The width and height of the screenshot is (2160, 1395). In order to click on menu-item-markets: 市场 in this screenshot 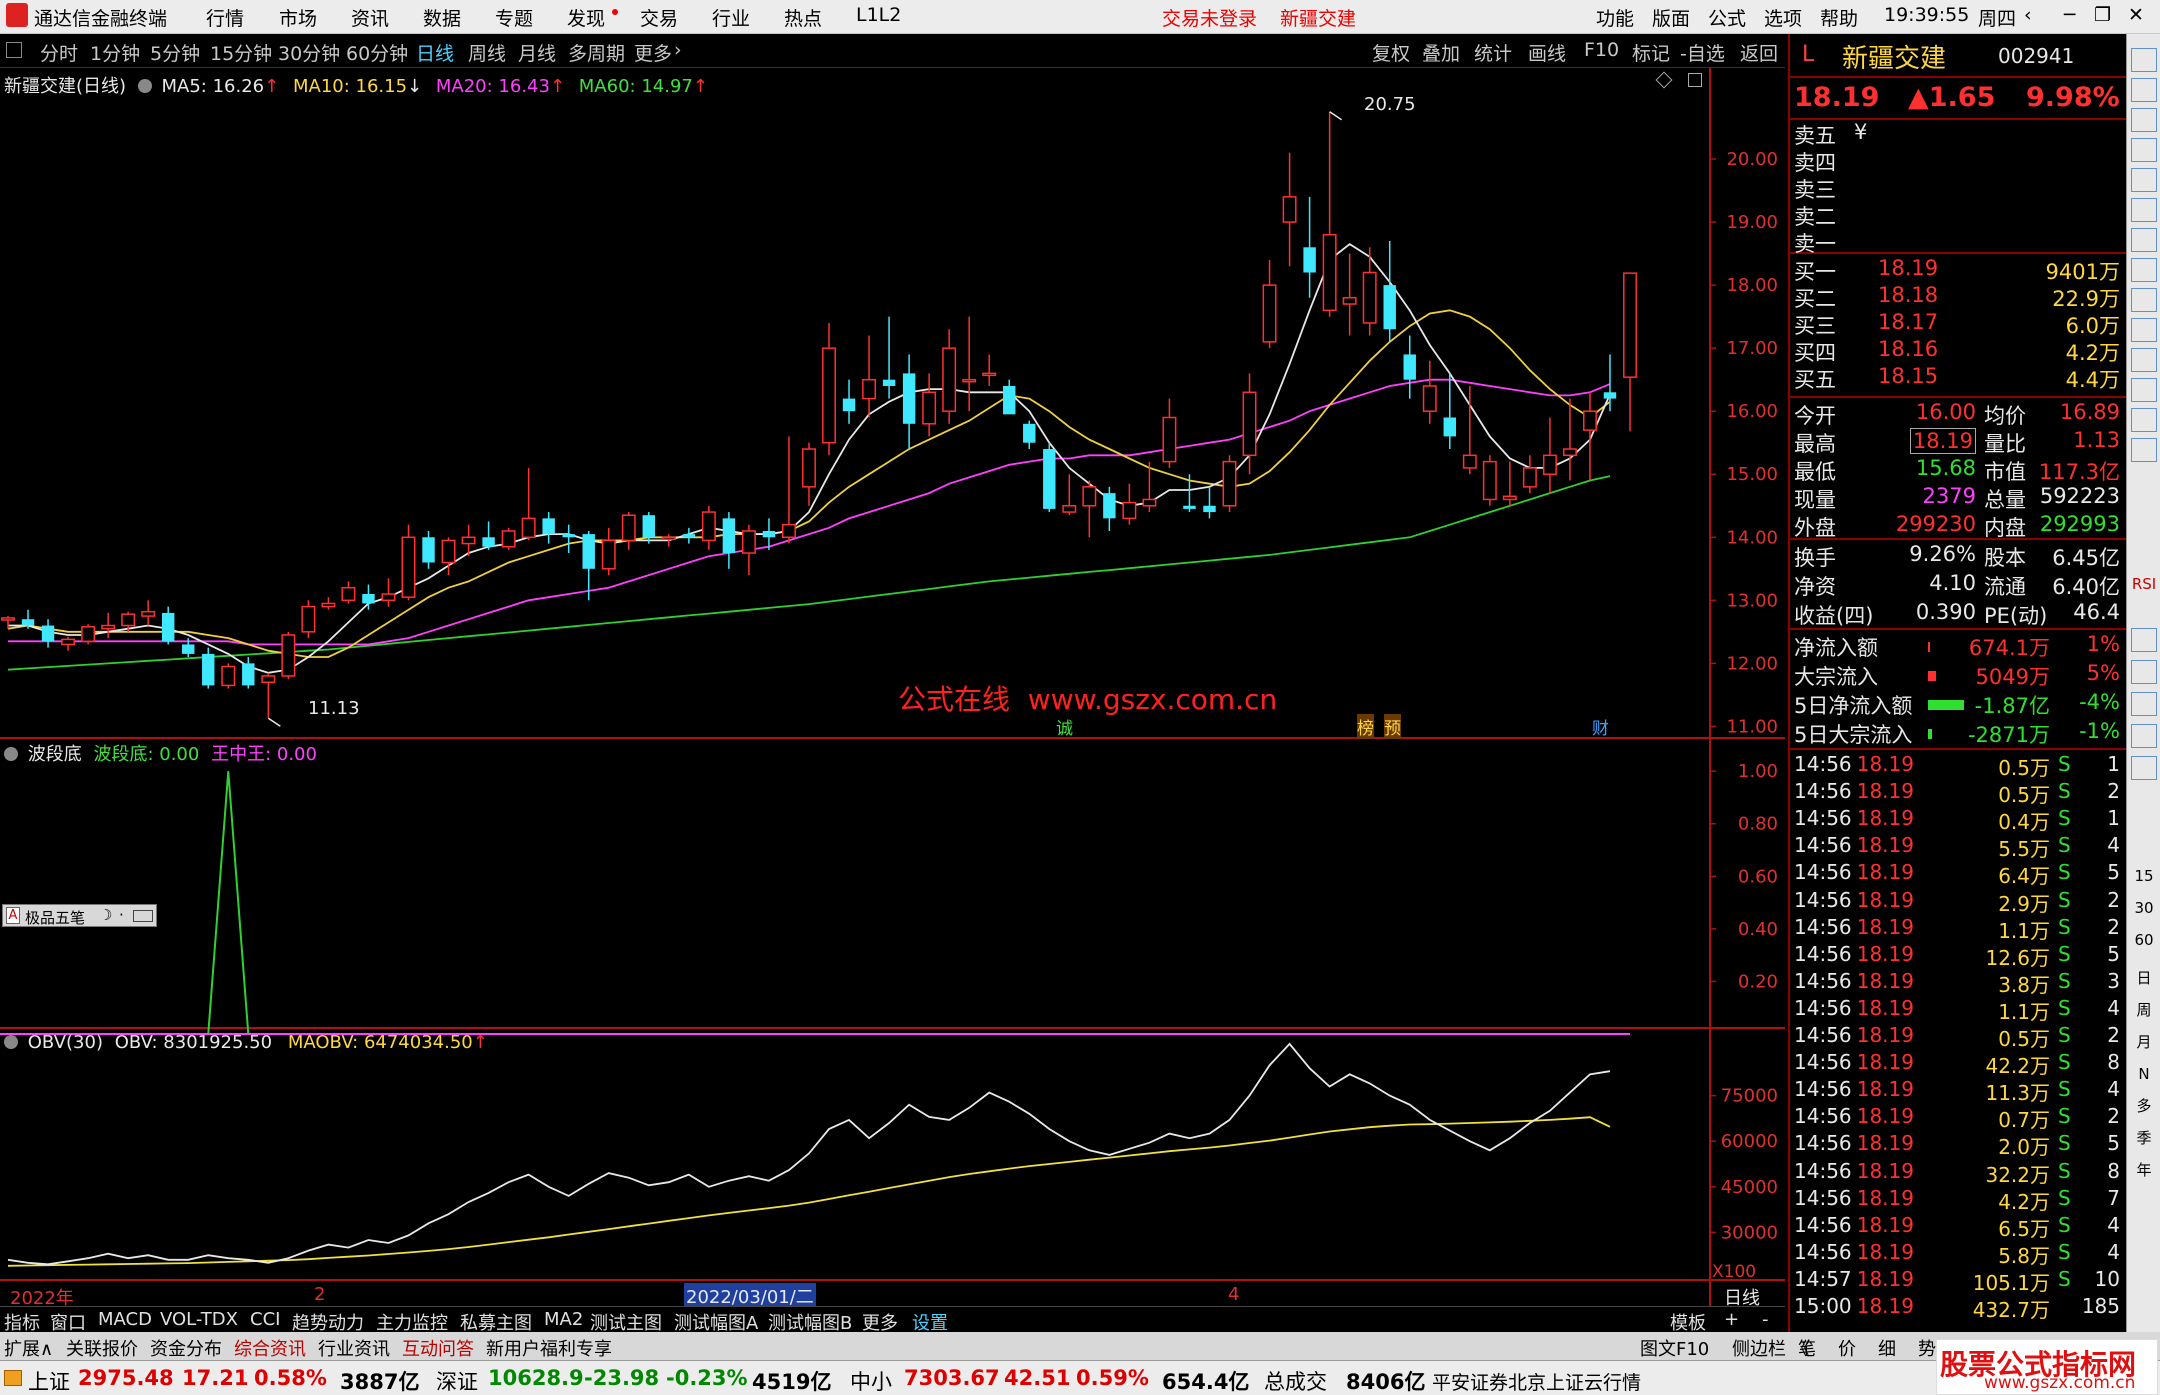, I will do `click(298, 17)`.